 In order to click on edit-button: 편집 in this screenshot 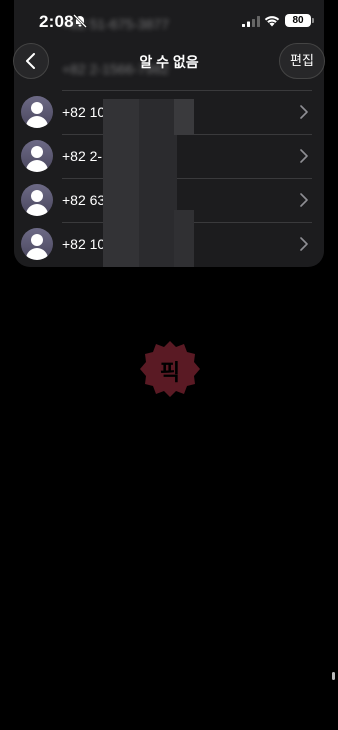, I will do `click(302, 61)`.